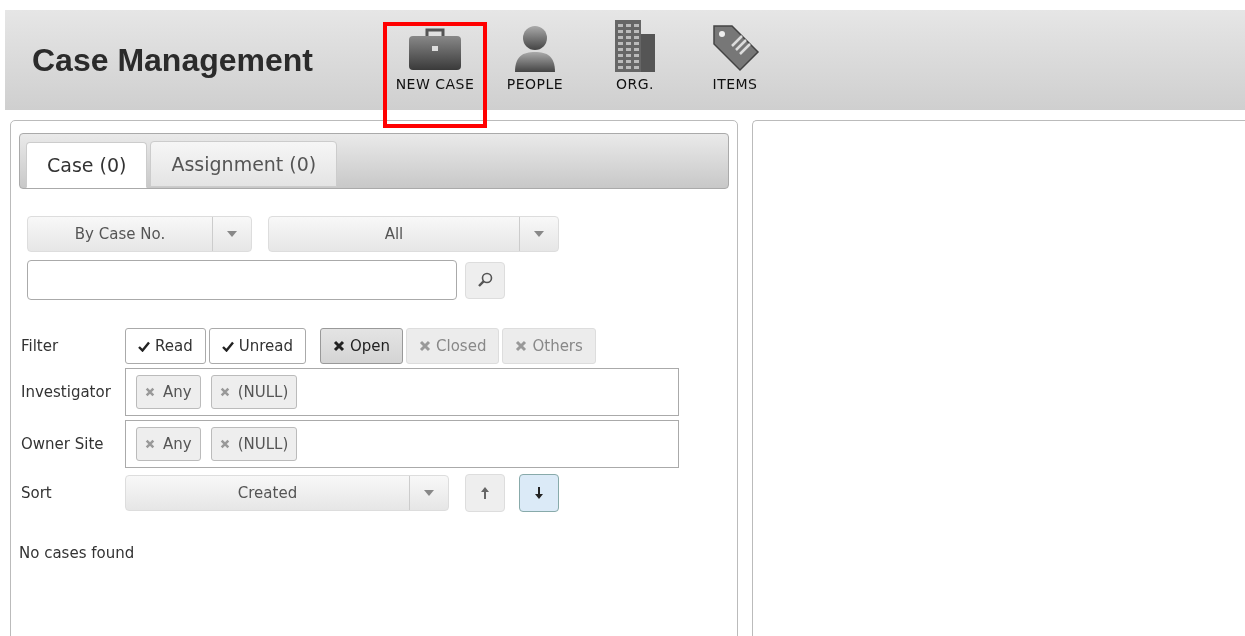  I want to click on nav-button: PEOPLE, so click(535, 60).